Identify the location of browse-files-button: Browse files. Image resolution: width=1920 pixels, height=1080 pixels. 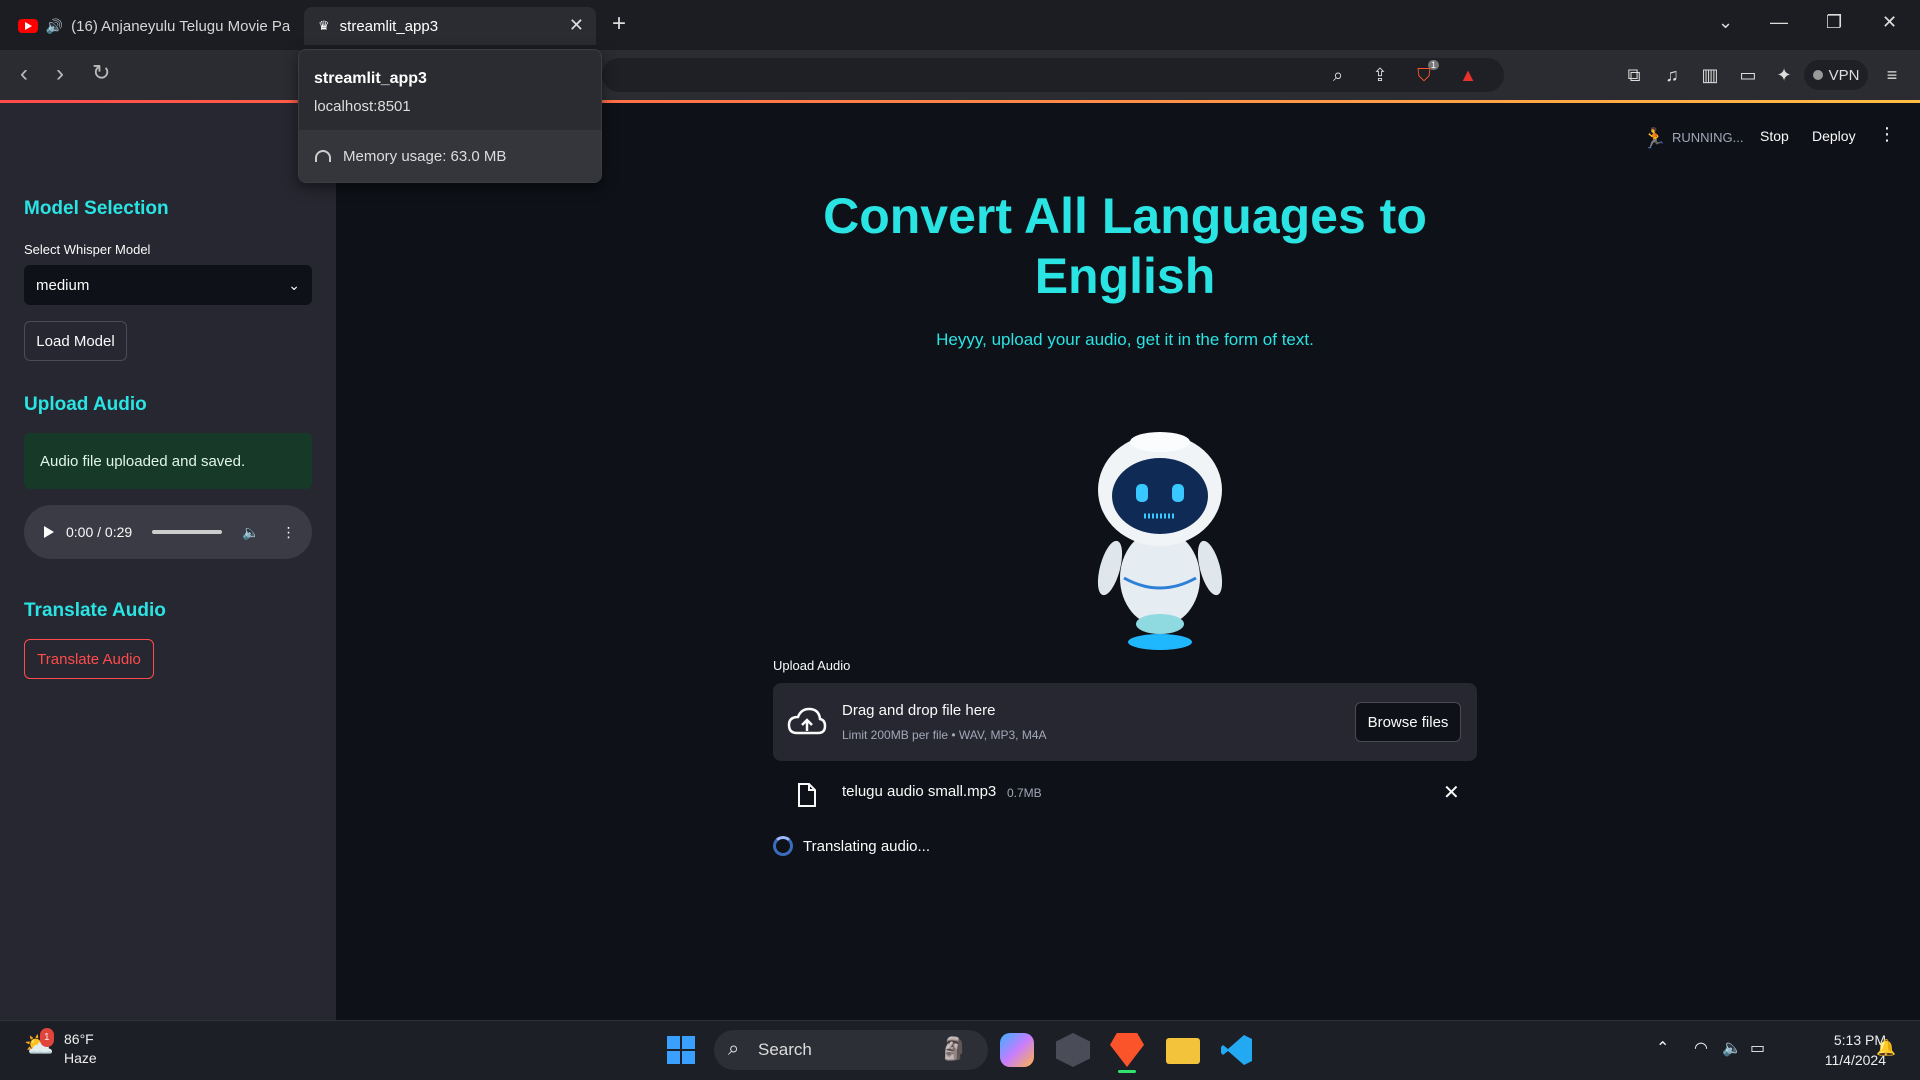
(1408, 722).